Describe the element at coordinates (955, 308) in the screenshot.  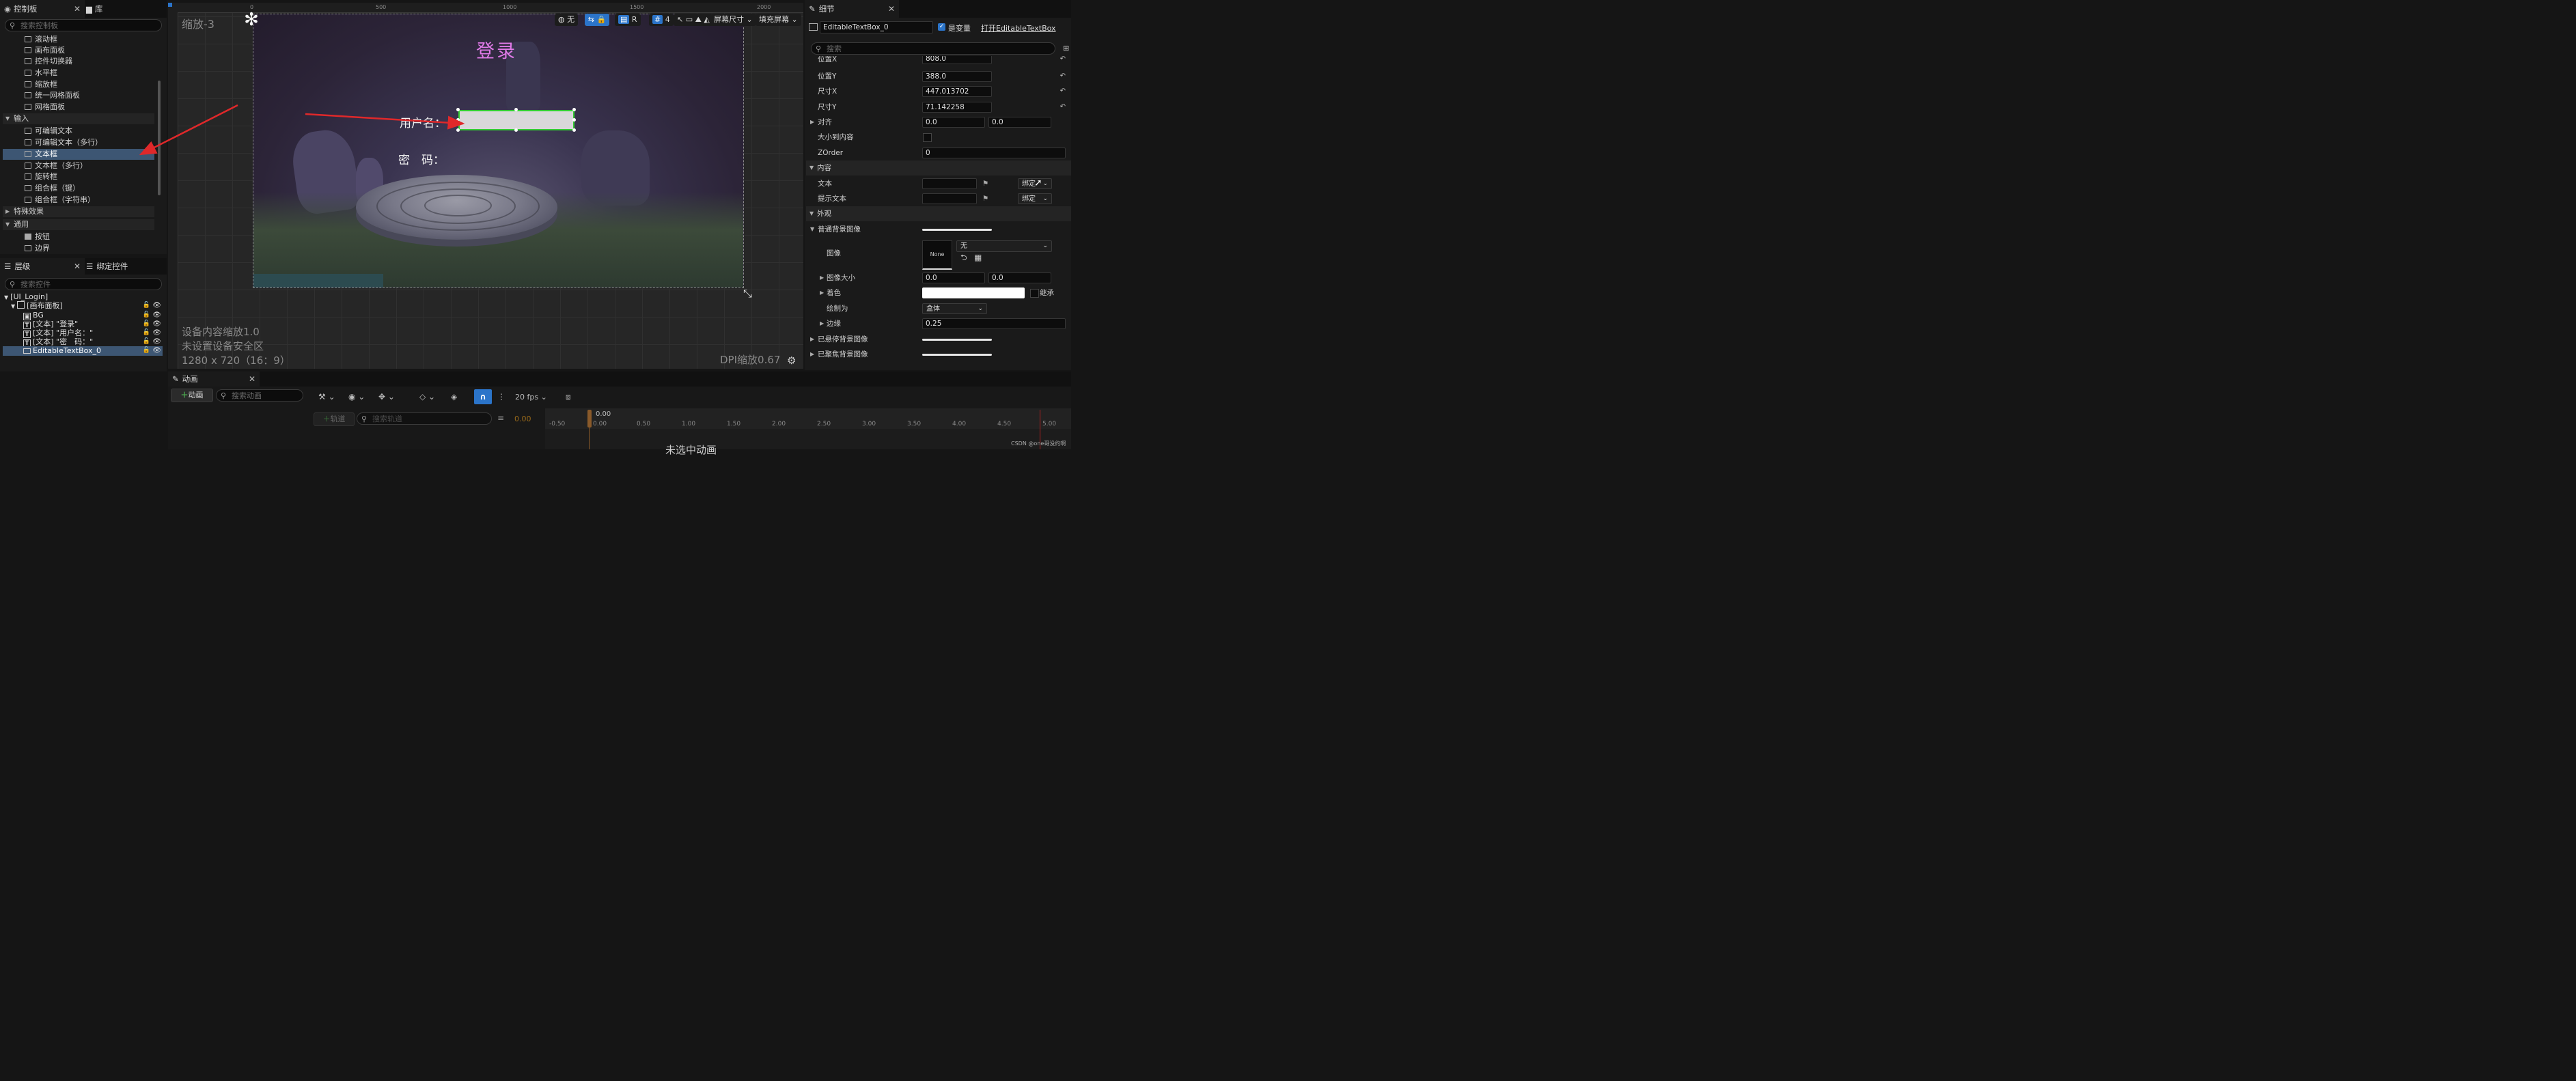
I see `draw-as-dropdown: 盒体 ⌄` at that location.